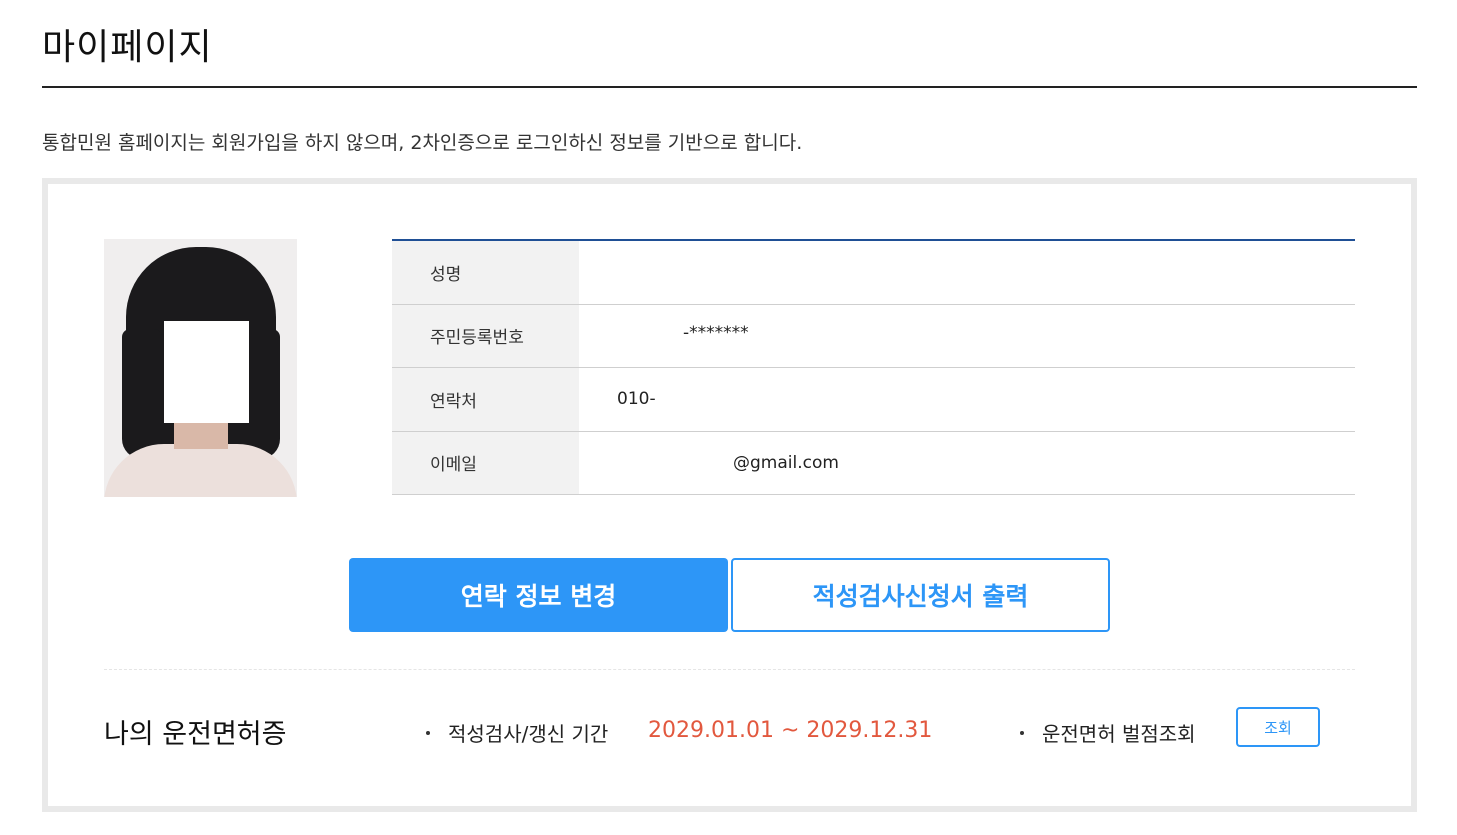  I want to click on info-label: 성명, so click(485, 272).